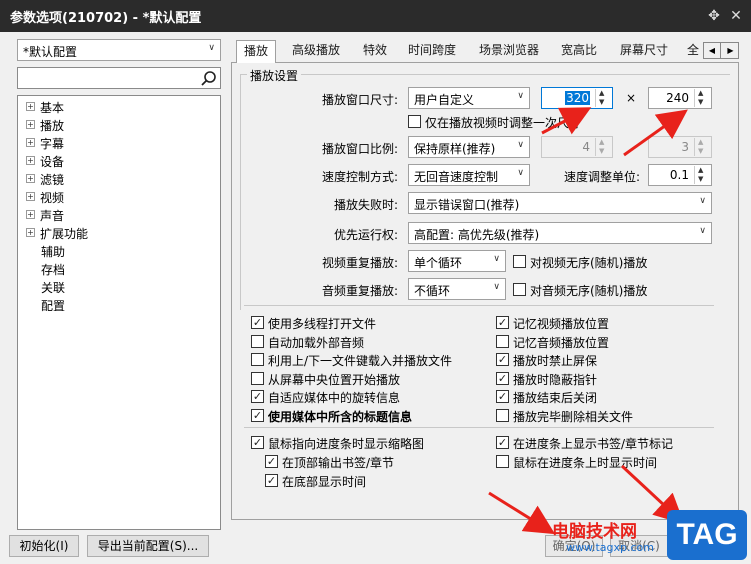 The image size is (751, 564). I want to click on tab-item: 播放, so click(256, 51).